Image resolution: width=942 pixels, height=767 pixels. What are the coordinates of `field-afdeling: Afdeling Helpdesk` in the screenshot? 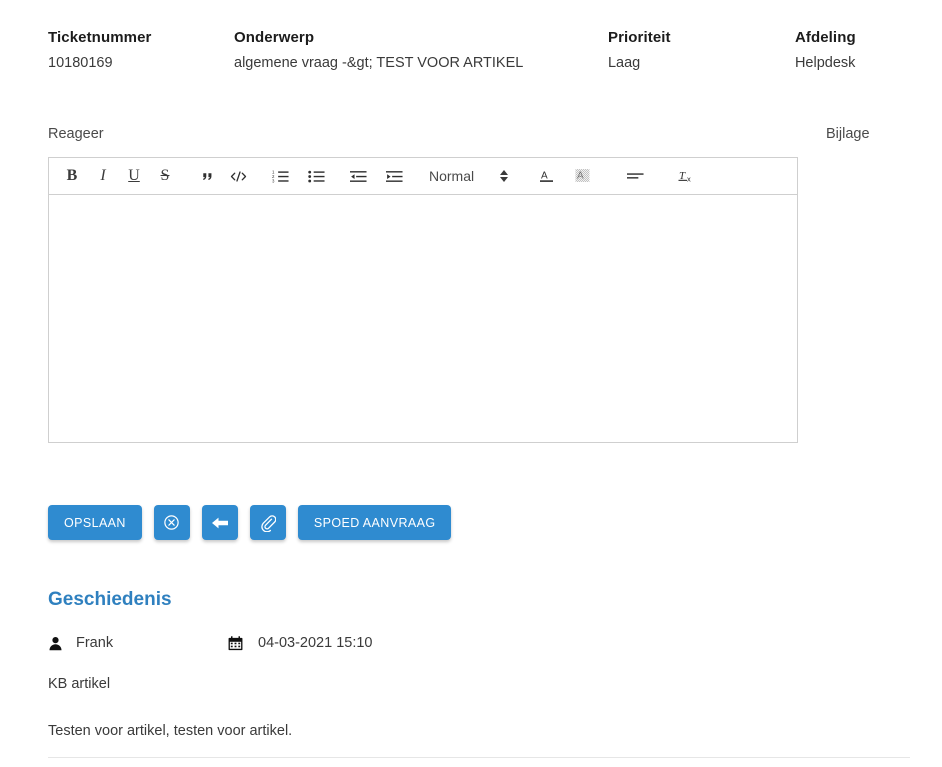 It's located at (852, 50).